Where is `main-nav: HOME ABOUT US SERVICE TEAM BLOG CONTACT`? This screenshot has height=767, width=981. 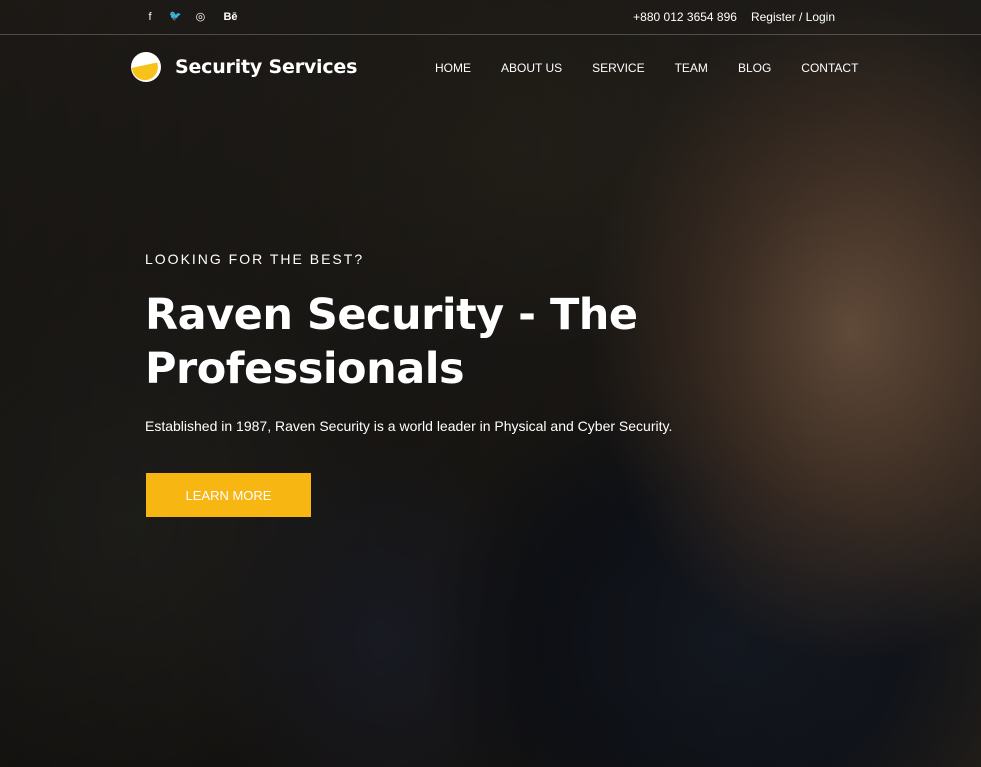 main-nav: HOME ABOUT US SERVICE TEAM BLOG CONTACT is located at coordinates (646, 68).